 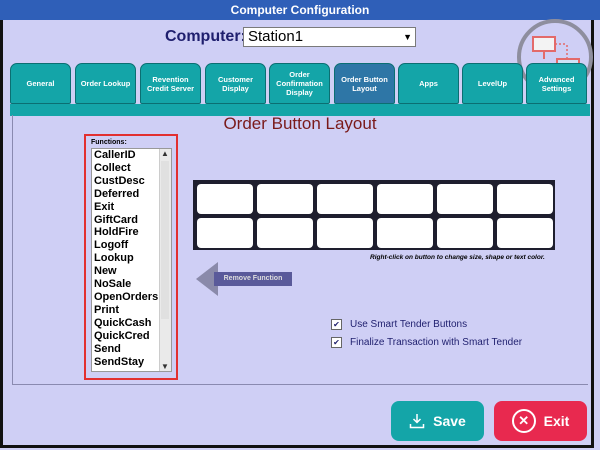 I want to click on remove-function-label: Remove Function, so click(x=253, y=279).